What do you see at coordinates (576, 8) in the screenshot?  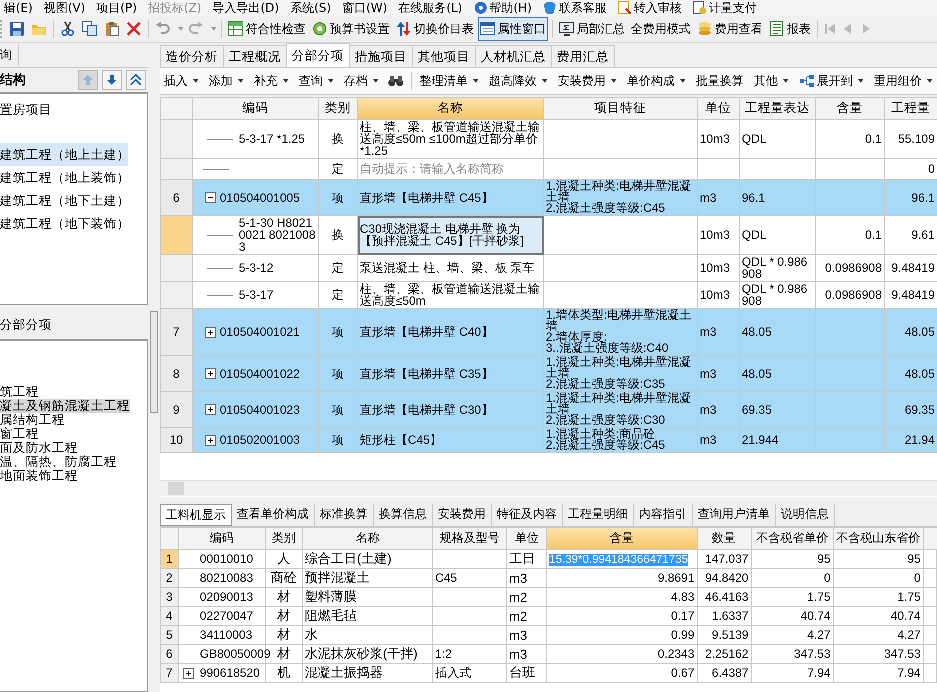 I see `menu-item: 联系客服` at bounding box center [576, 8].